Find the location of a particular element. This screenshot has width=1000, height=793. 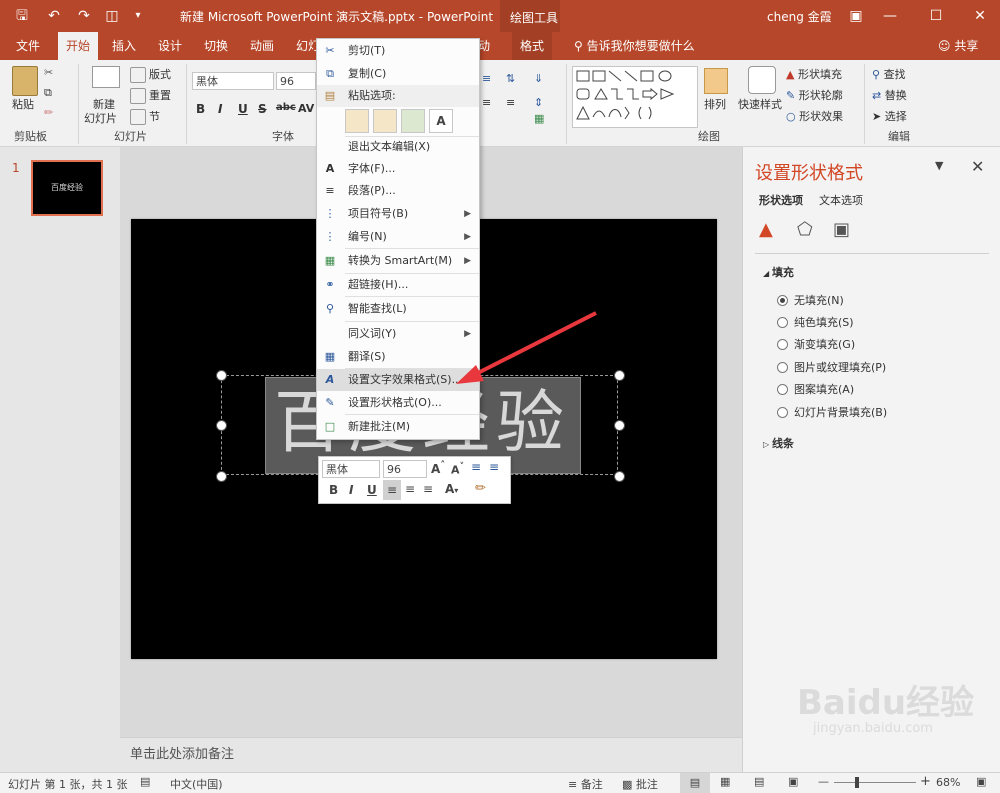

tab-transitions: 切换 is located at coordinates (216, 46).